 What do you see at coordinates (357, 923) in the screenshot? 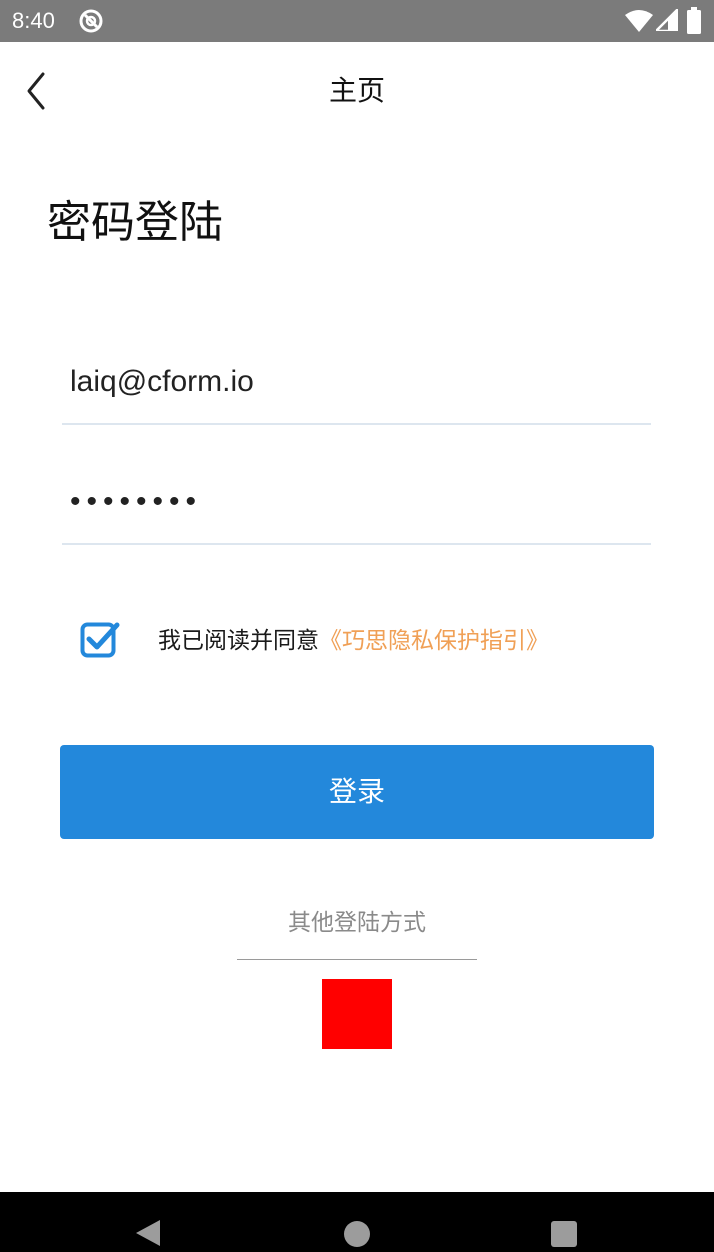
I see `other-login-label: 其他登陆方式` at bounding box center [357, 923].